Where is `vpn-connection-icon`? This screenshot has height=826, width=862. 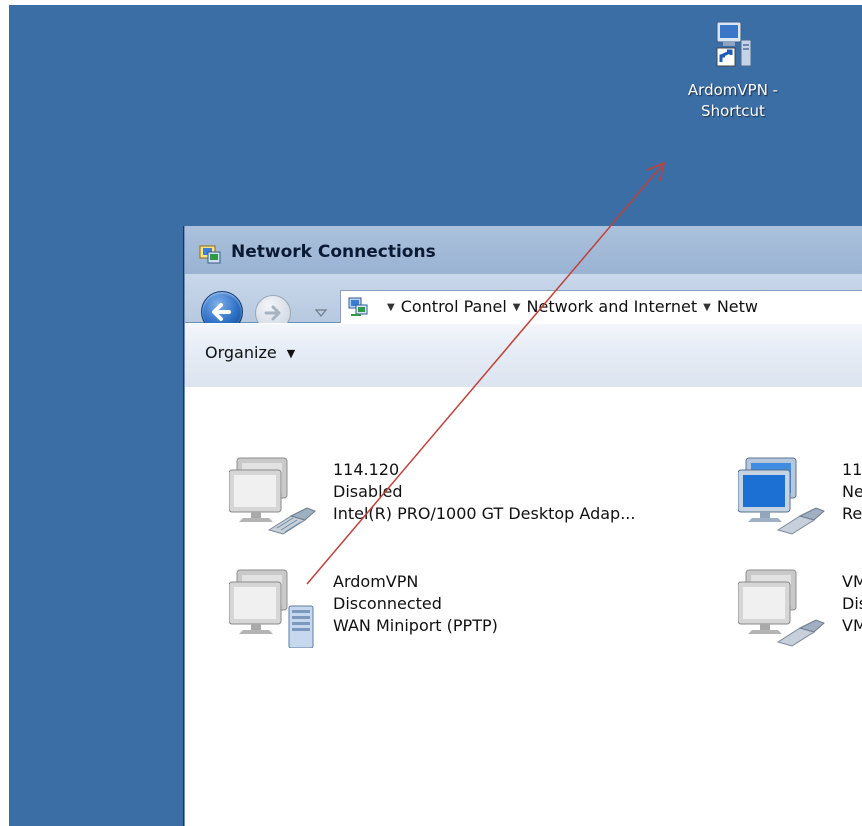 vpn-connection-icon is located at coordinates (278, 608).